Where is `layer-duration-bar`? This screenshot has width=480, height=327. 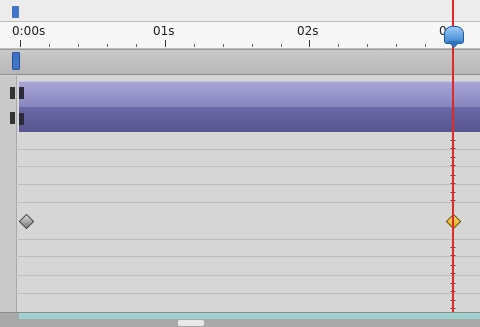
layer-duration-bar is located at coordinates (249, 93).